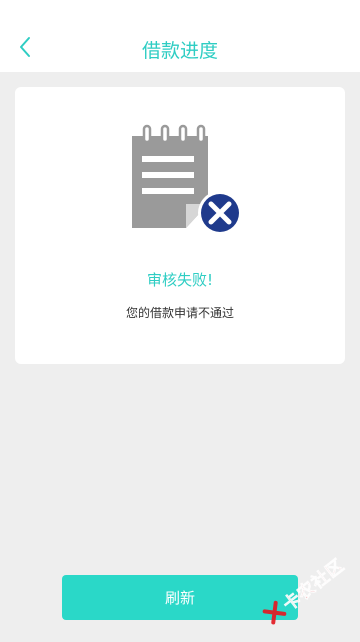  What do you see at coordinates (314, 585) in the screenshot?
I see `watermark-text: 卡农社区` at bounding box center [314, 585].